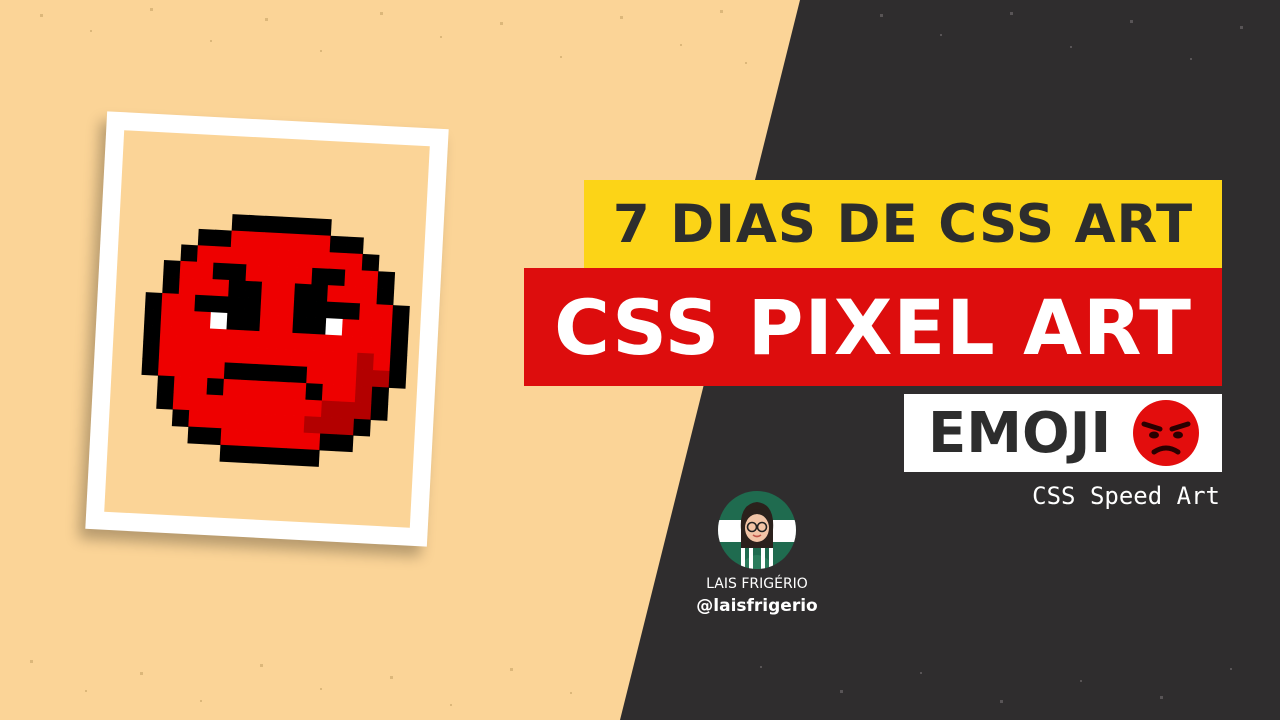  What do you see at coordinates (903, 224) in the screenshot?
I see `series-title-banner: 7 DIAS DE CSS ART` at bounding box center [903, 224].